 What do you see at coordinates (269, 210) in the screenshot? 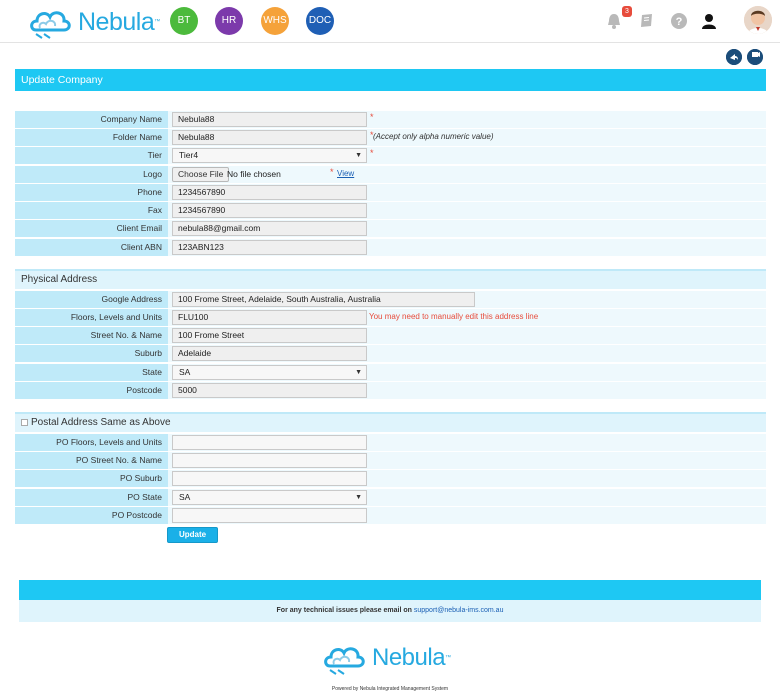
I see `fax-input: 1234567890` at bounding box center [269, 210].